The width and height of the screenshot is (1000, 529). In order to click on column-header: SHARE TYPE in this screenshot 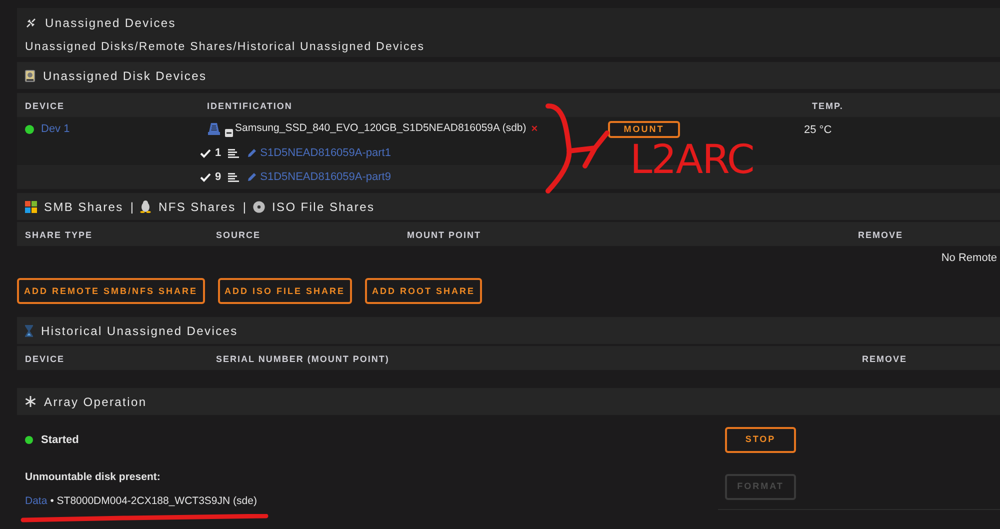, I will do `click(59, 235)`.